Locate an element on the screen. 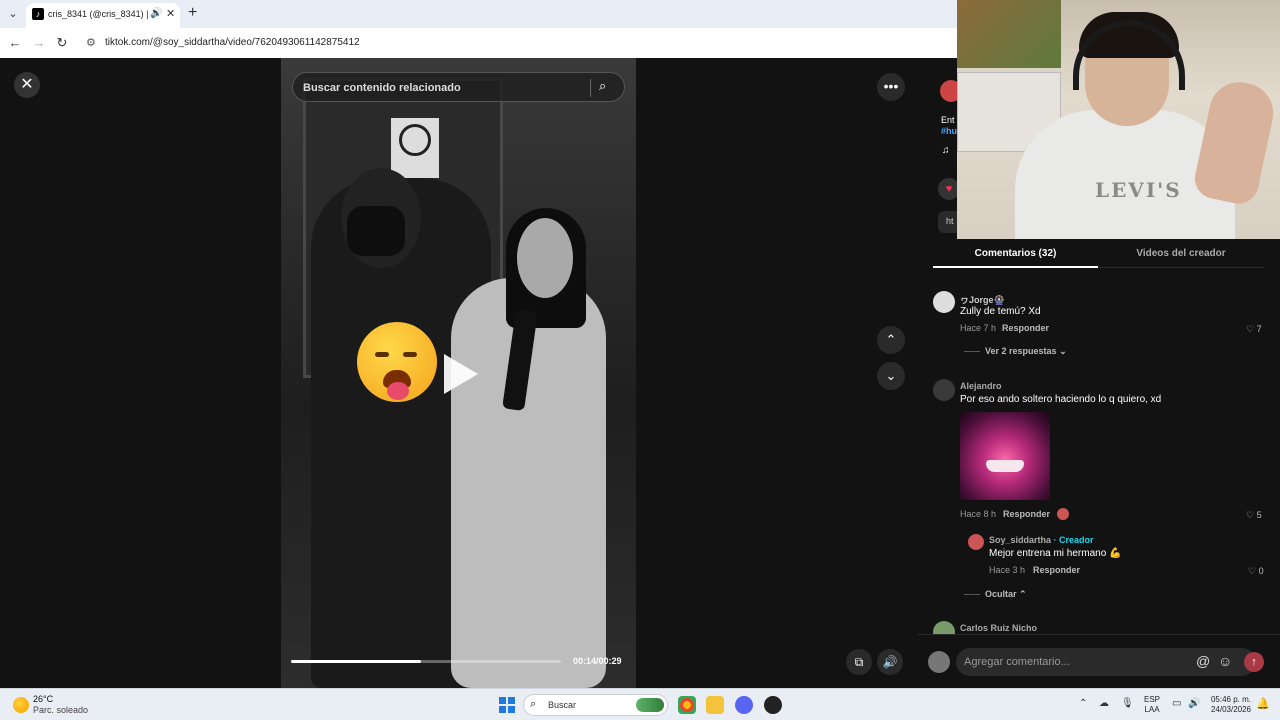 The width and height of the screenshot is (1280, 720). reply-time: Hace 3 h is located at coordinates (1007, 570).